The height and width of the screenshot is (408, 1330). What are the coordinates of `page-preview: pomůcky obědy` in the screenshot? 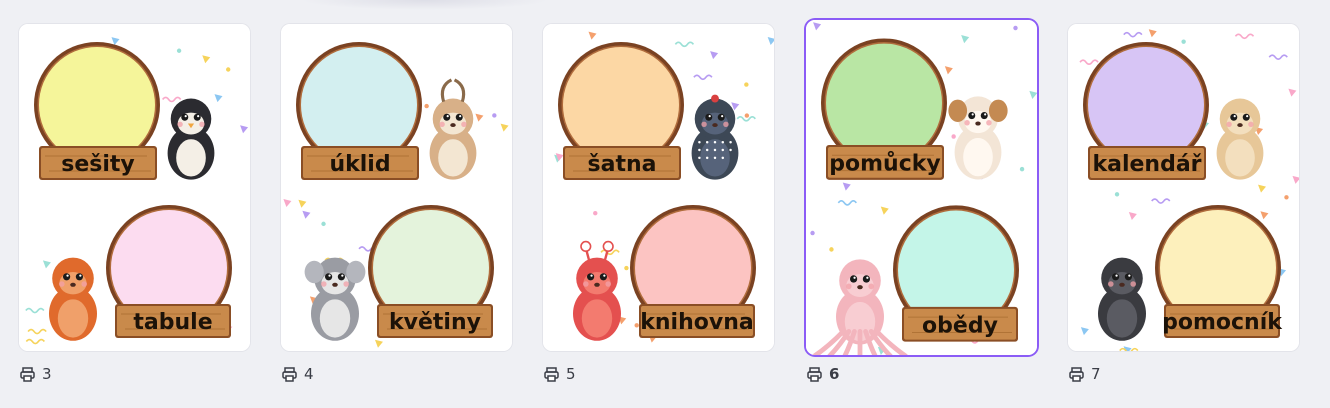 It's located at (921, 187).